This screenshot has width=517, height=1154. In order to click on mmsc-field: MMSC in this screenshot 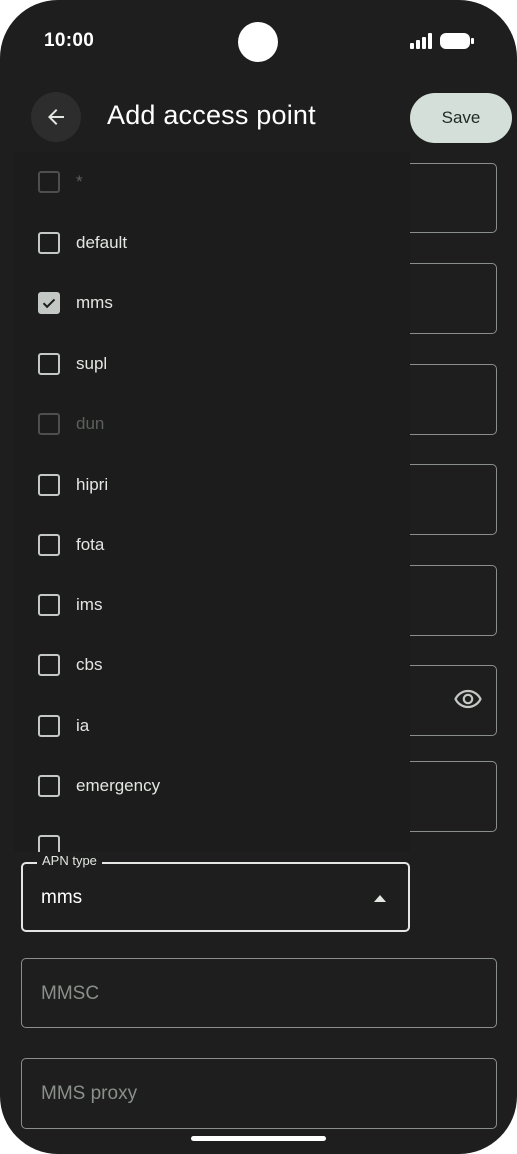, I will do `click(259, 993)`.